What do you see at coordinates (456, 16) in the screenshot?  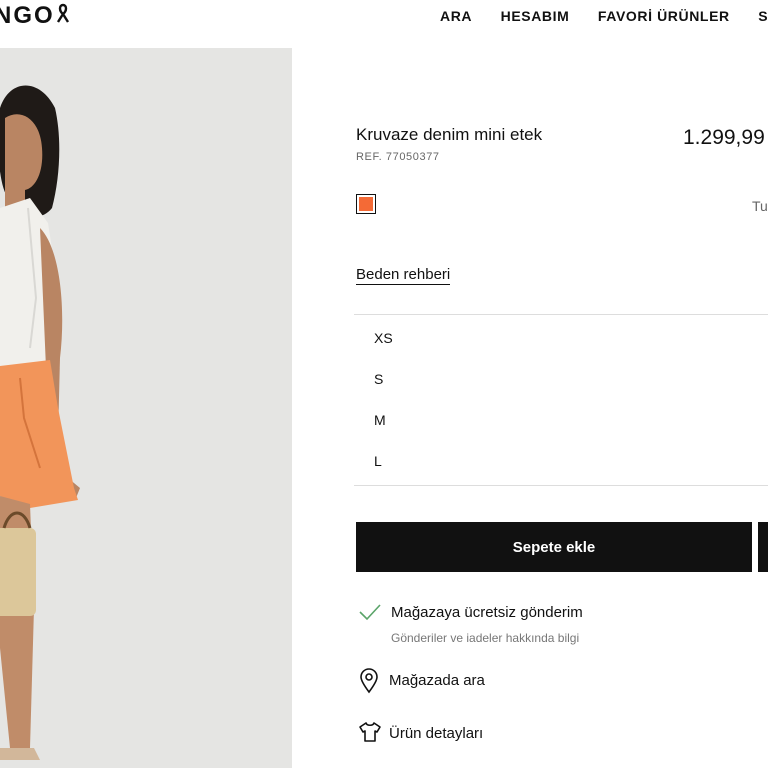 I see `nav-search: ARA` at bounding box center [456, 16].